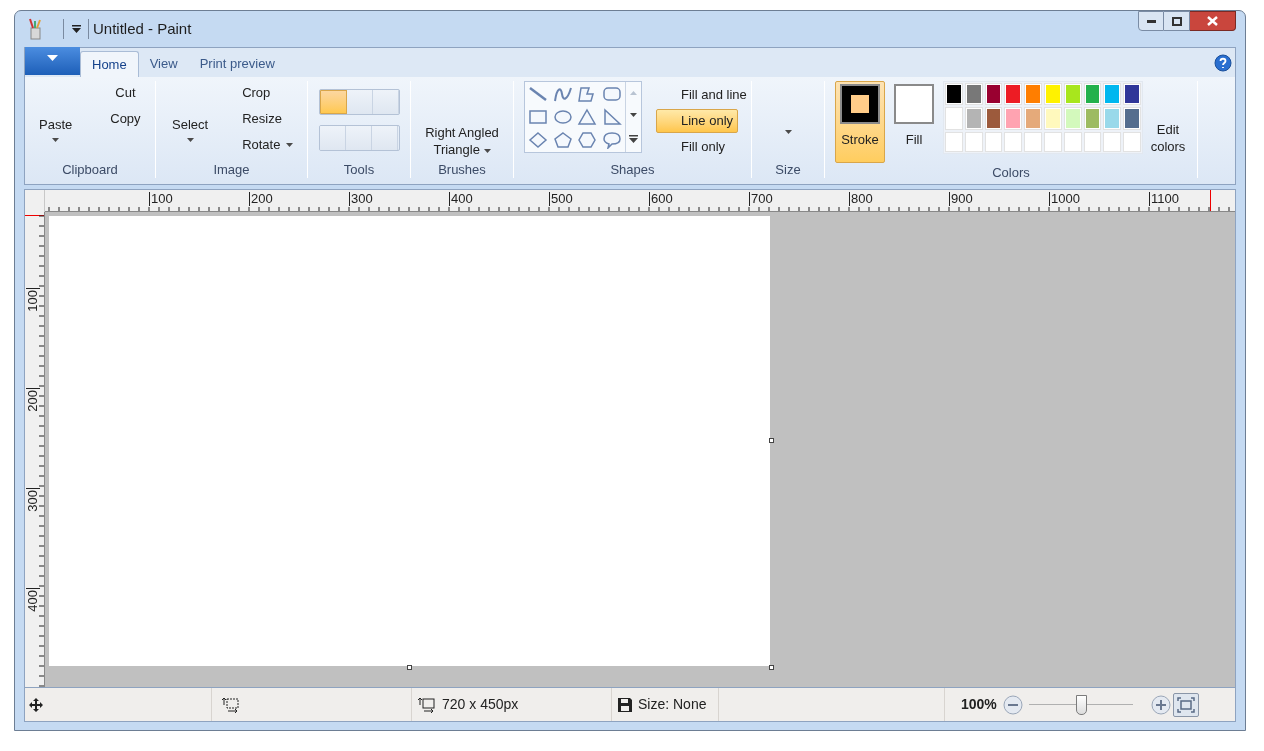  What do you see at coordinates (633, 139) in the screenshot?
I see `gallery-expand-icon` at bounding box center [633, 139].